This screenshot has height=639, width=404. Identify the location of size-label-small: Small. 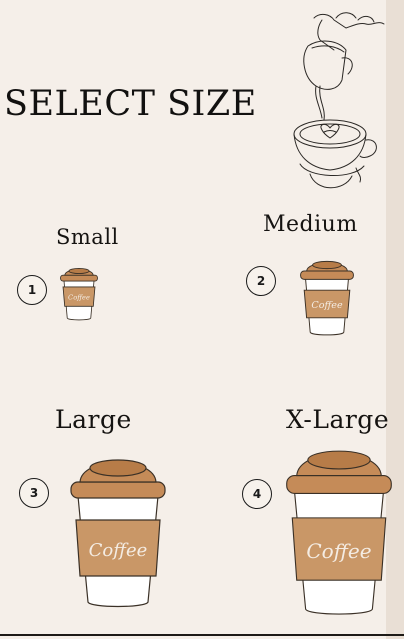
(87, 237).